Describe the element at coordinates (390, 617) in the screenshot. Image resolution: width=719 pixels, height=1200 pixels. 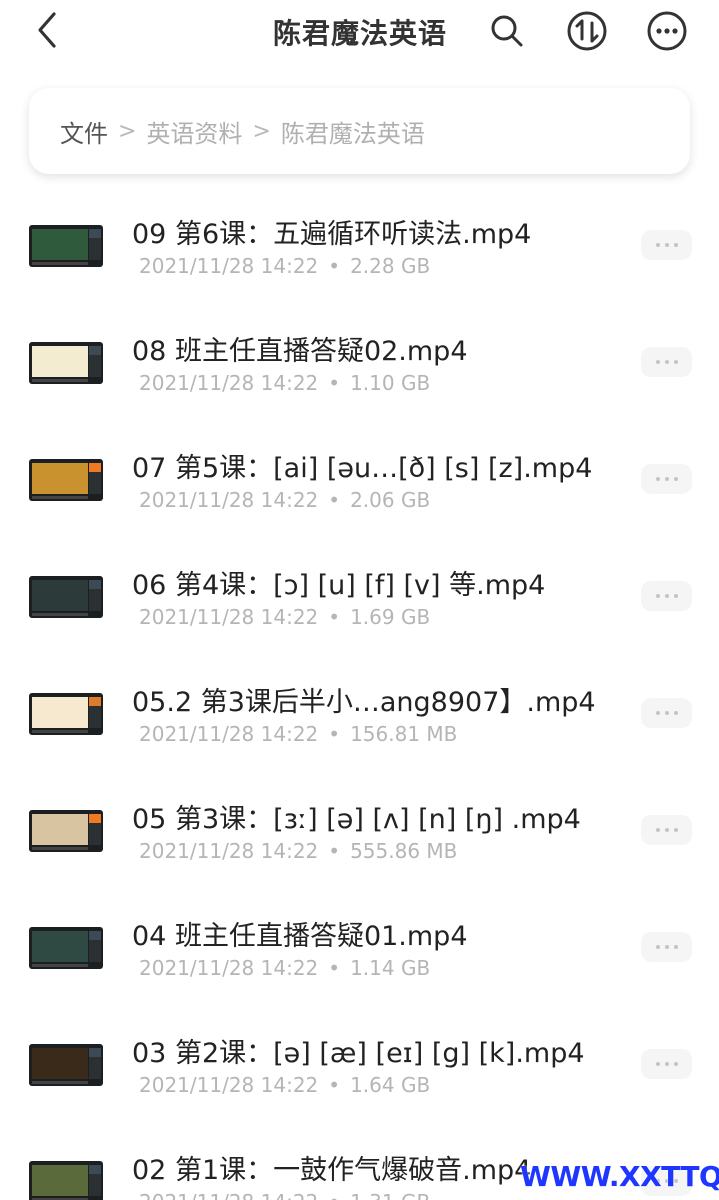
I see `file-size: 1.69 GB` at that location.